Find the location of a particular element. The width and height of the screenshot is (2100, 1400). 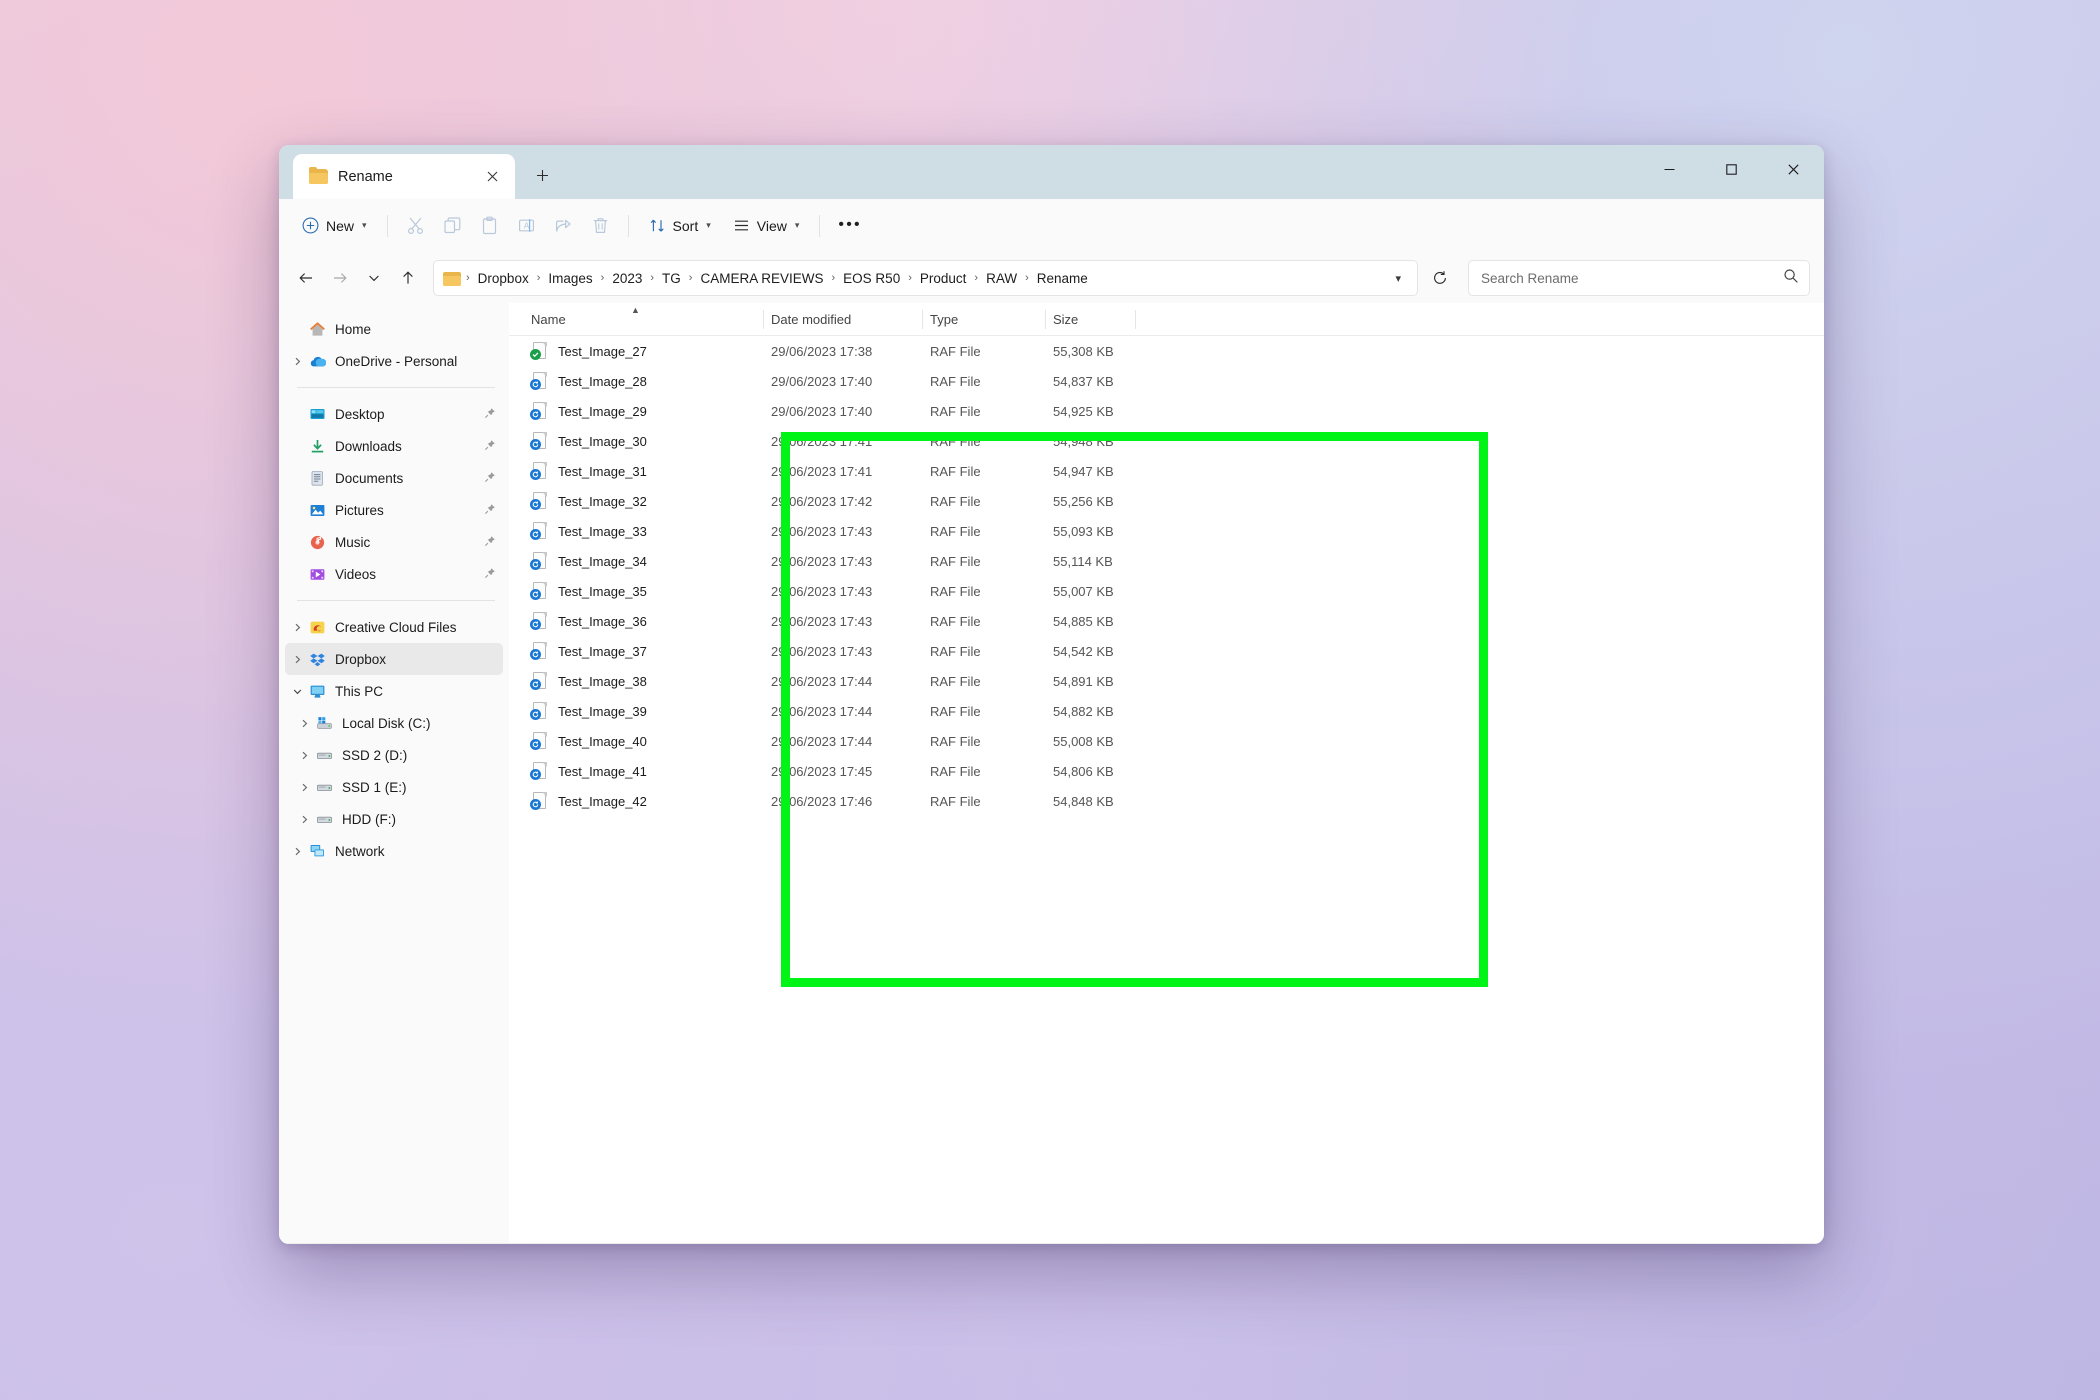

forward-button is located at coordinates (340, 278).